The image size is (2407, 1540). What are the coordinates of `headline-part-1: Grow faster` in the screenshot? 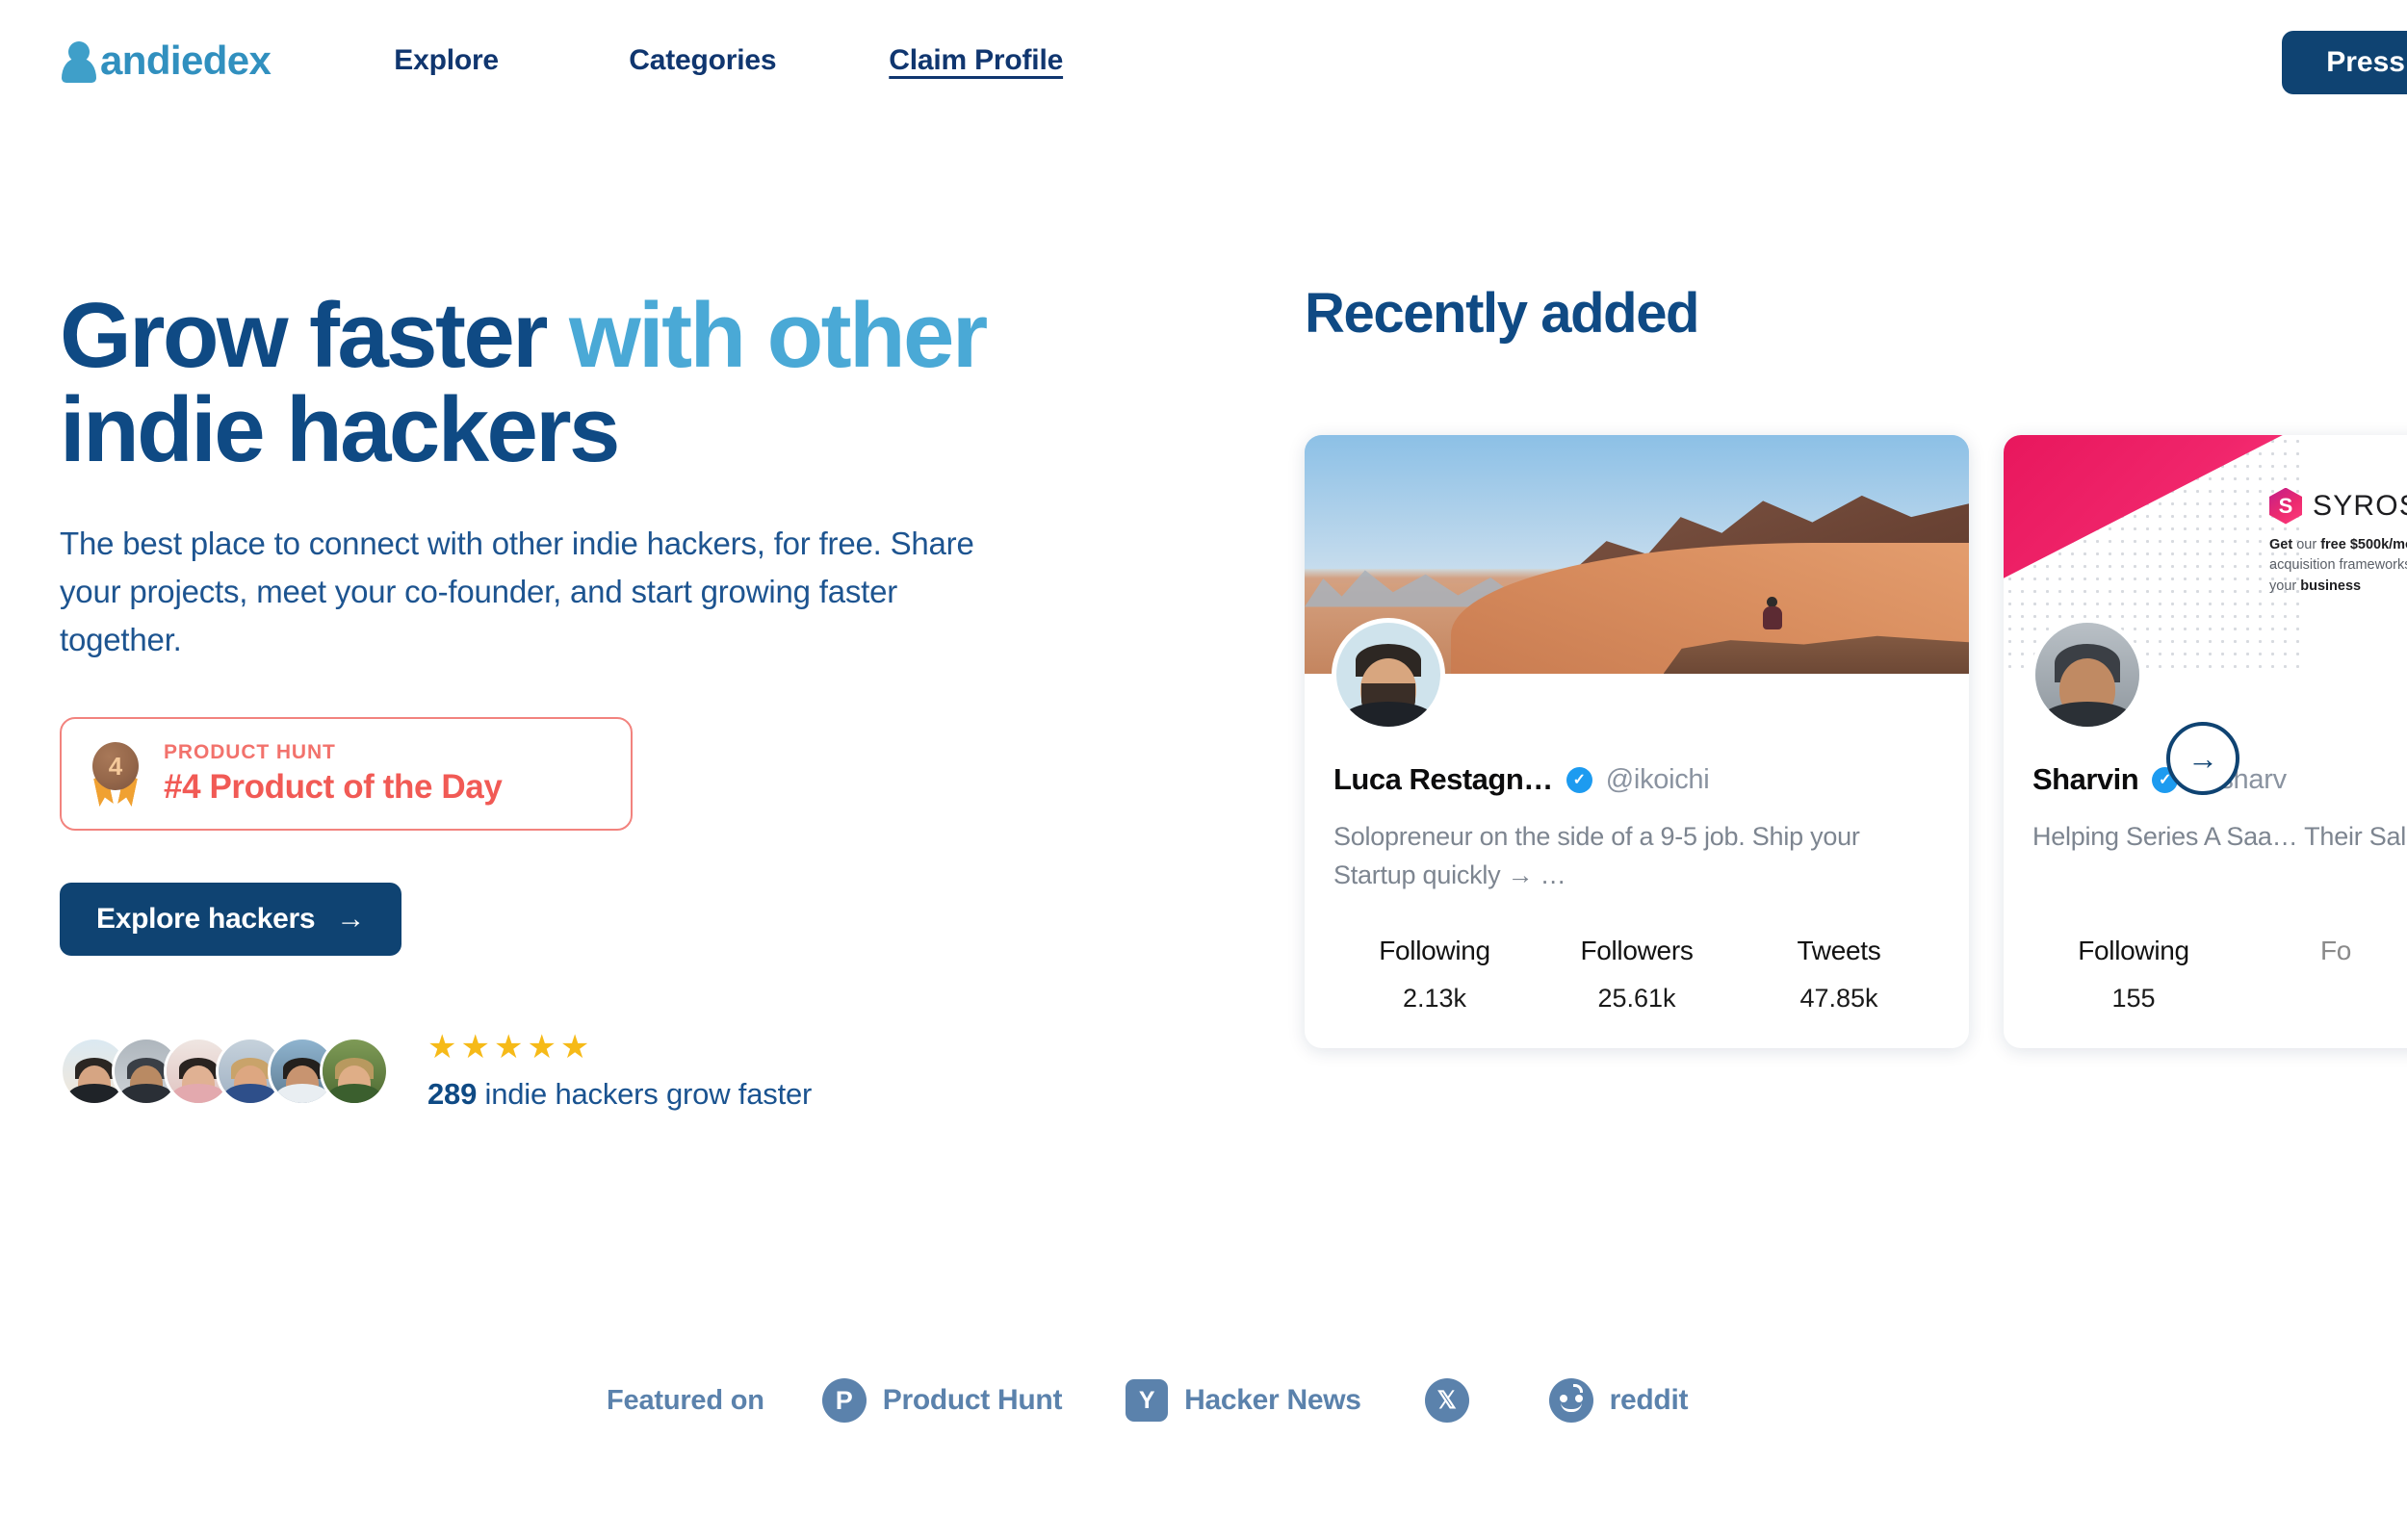 It's located at (314, 335).